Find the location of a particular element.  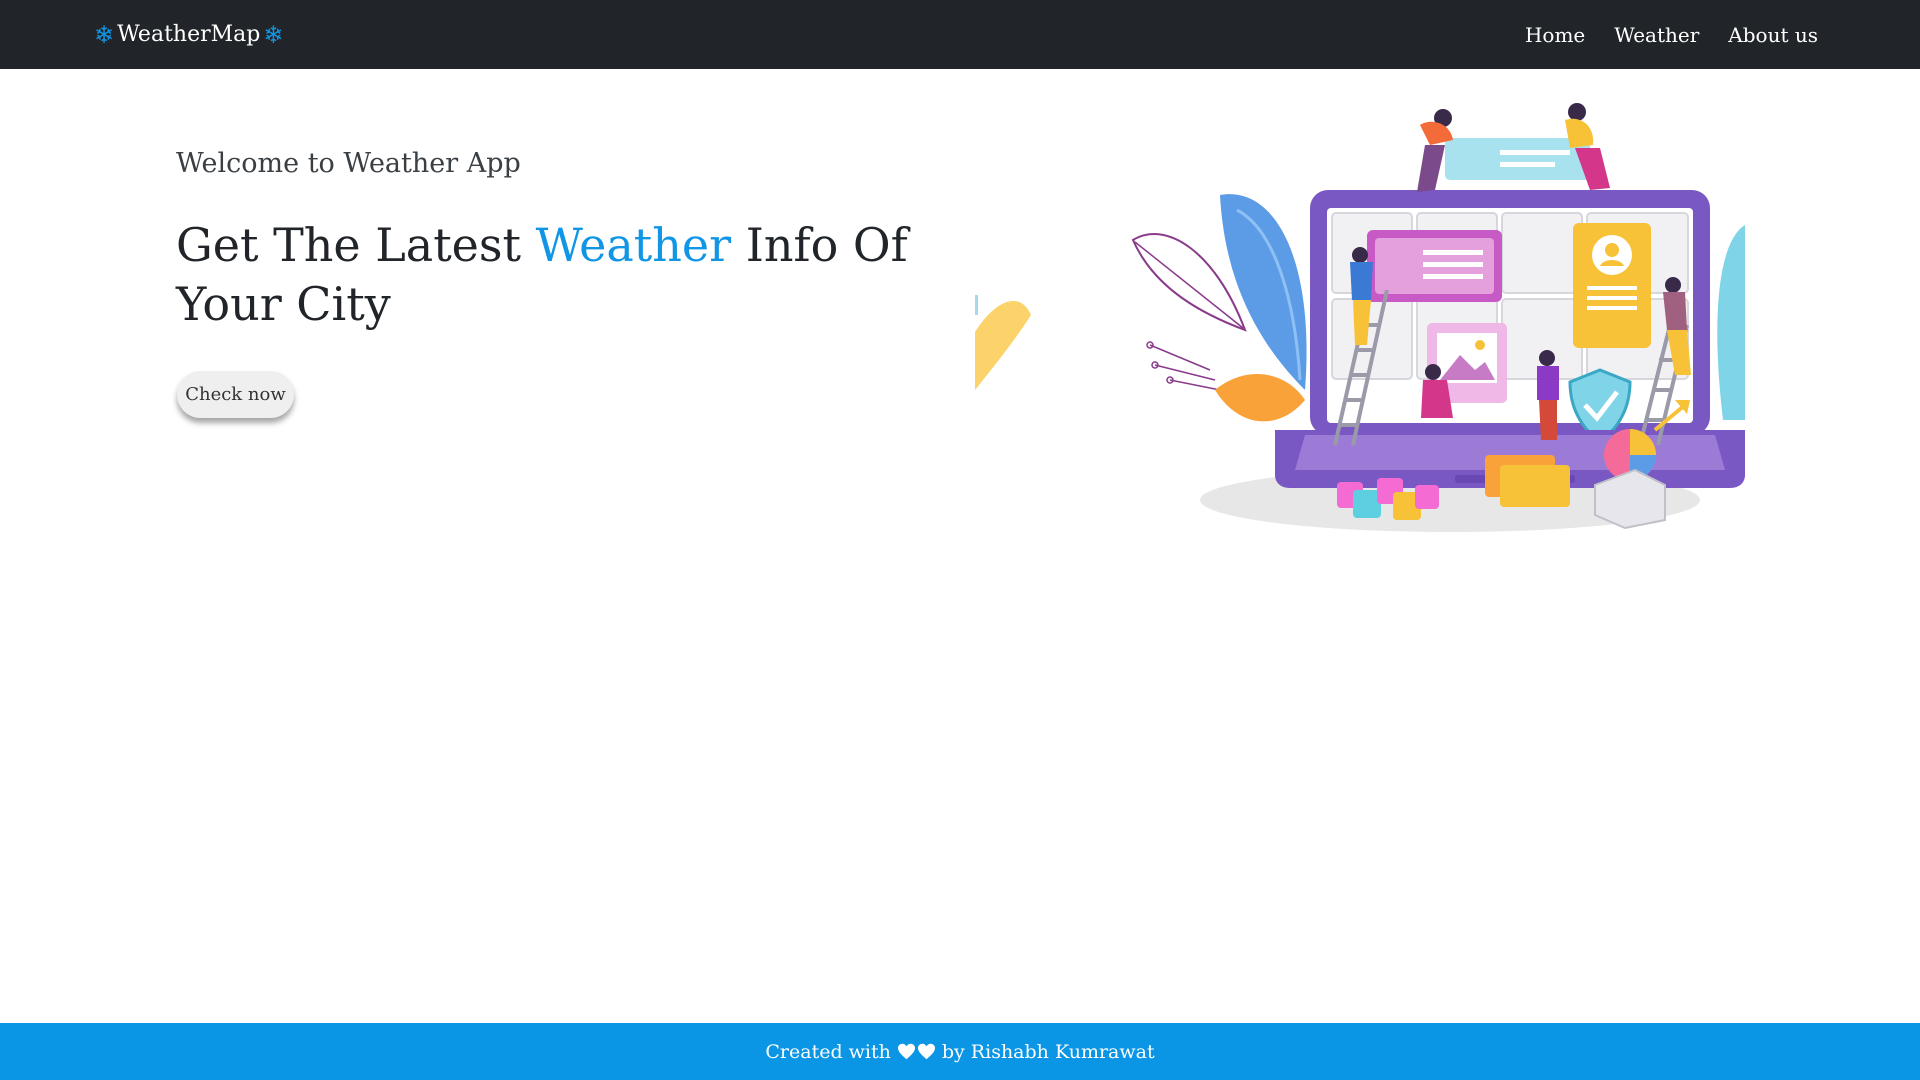

nav-links: Home Weather About us is located at coordinates (1671, 34).